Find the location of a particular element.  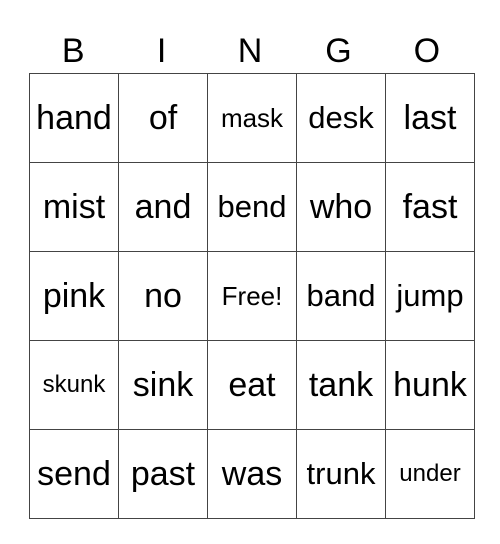

bingo-cell: past is located at coordinates (163, 474).